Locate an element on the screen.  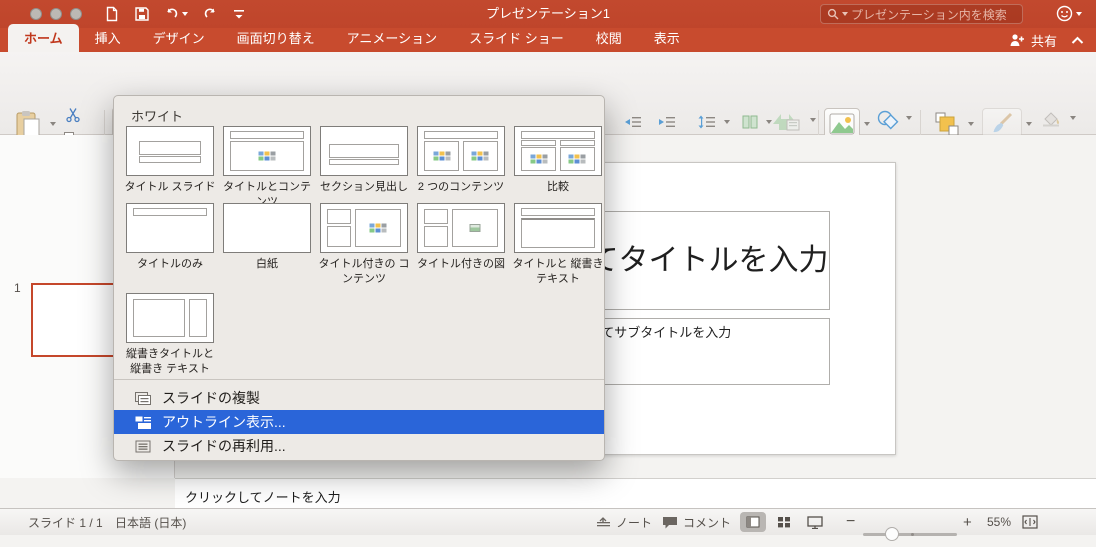
layout-option-vertical-title-text: 縦書きタイトルと縦書き テキスト is located at coordinates (170, 335).